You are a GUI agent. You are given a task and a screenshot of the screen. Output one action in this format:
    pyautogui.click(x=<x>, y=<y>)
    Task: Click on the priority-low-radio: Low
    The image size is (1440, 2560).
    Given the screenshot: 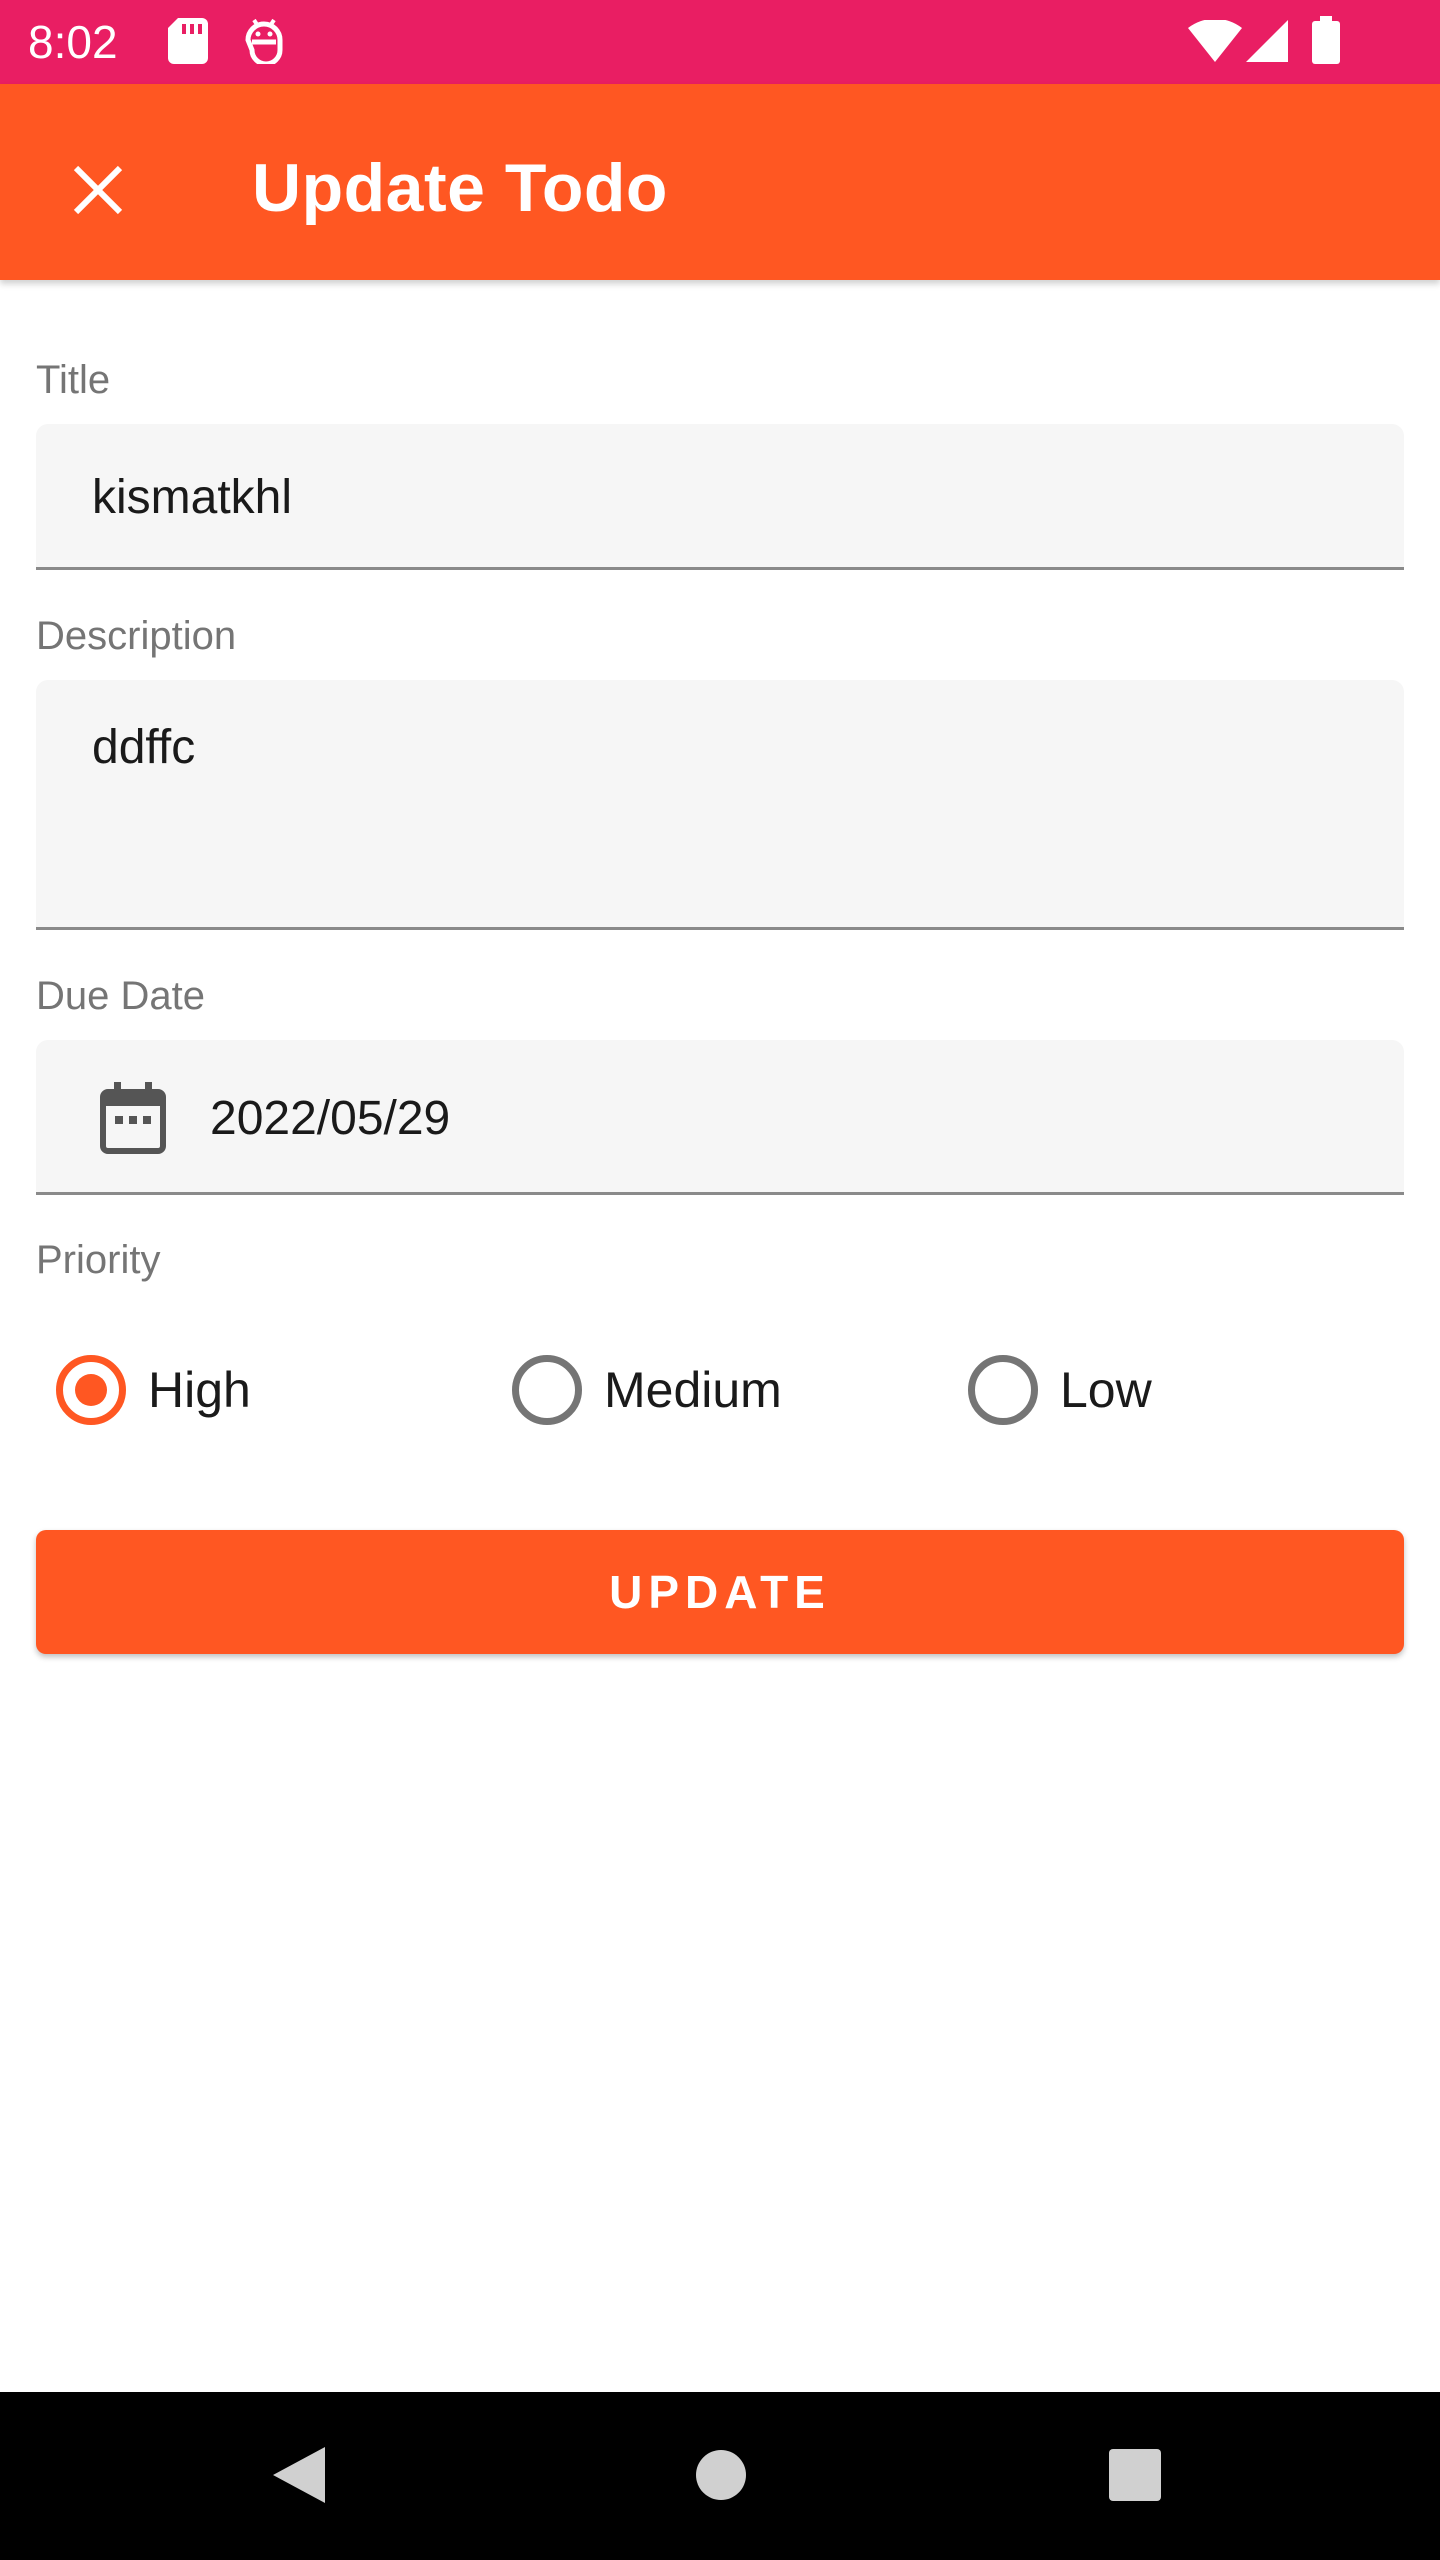 What is the action you would take?
    pyautogui.click(x=1060, y=1390)
    